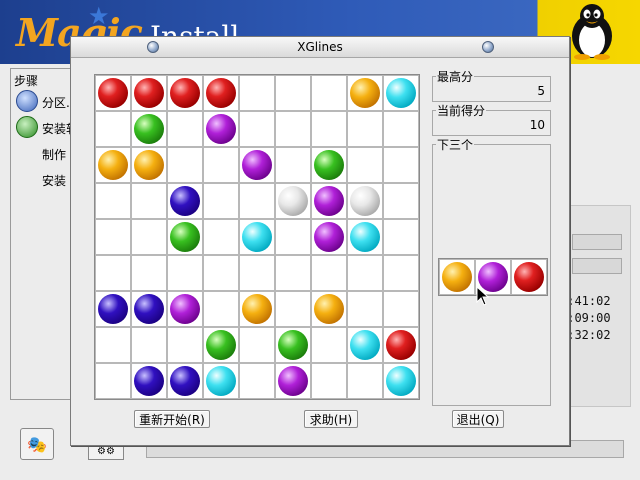 The height and width of the screenshot is (480, 640). What do you see at coordinates (37, 444) in the screenshot?
I see `theater-masks-button: 🎭` at bounding box center [37, 444].